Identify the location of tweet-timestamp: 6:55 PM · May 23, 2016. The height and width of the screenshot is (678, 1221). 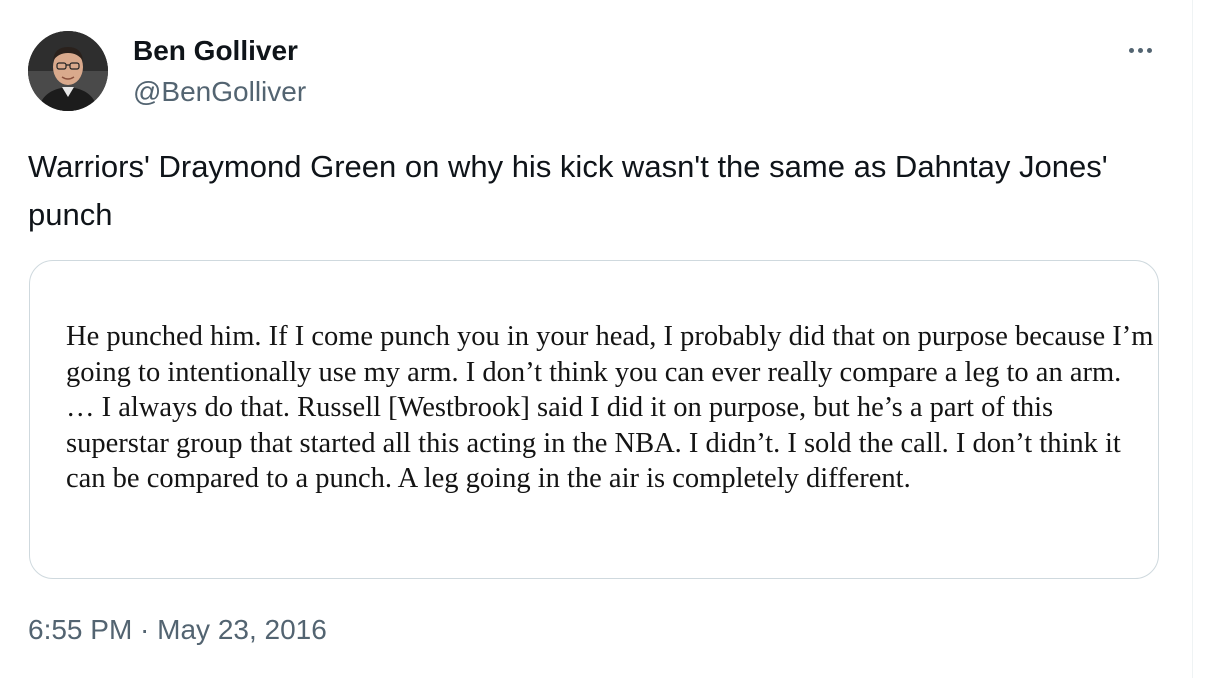
(177, 630).